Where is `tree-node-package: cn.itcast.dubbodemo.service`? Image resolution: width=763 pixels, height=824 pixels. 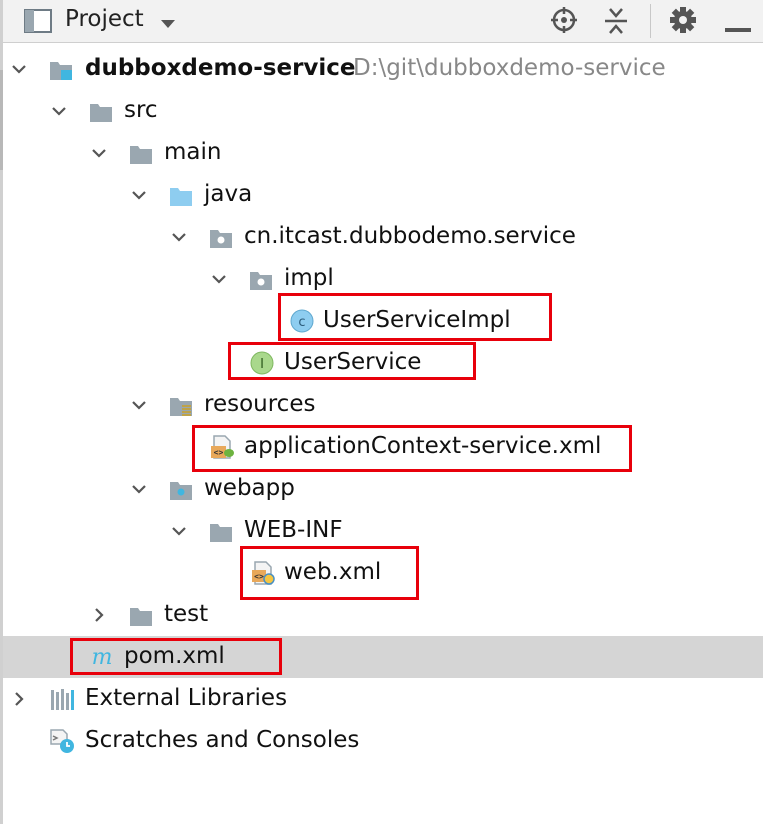 tree-node-package: cn.itcast.dubbodemo.service is located at coordinates (383, 237).